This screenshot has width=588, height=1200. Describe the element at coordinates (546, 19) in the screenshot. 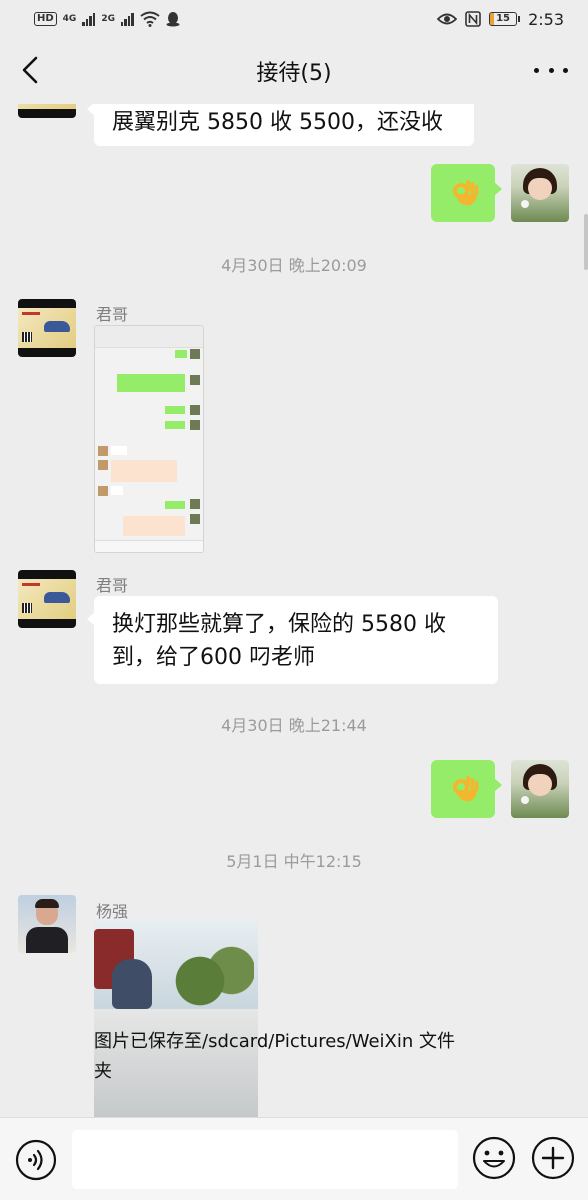

I see `status-time: 2:53` at that location.